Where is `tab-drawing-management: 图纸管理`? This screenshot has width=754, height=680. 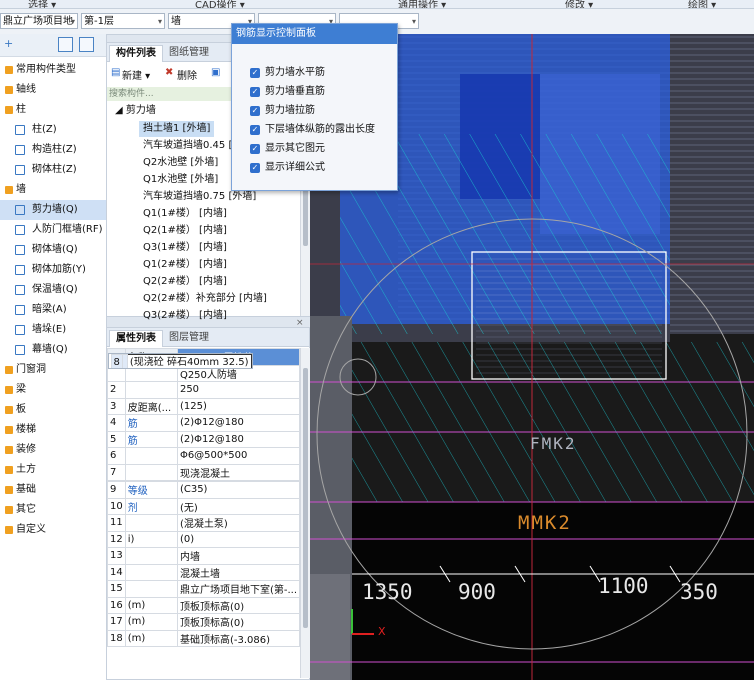
tab-drawing-management: 图纸管理 is located at coordinates (189, 53).